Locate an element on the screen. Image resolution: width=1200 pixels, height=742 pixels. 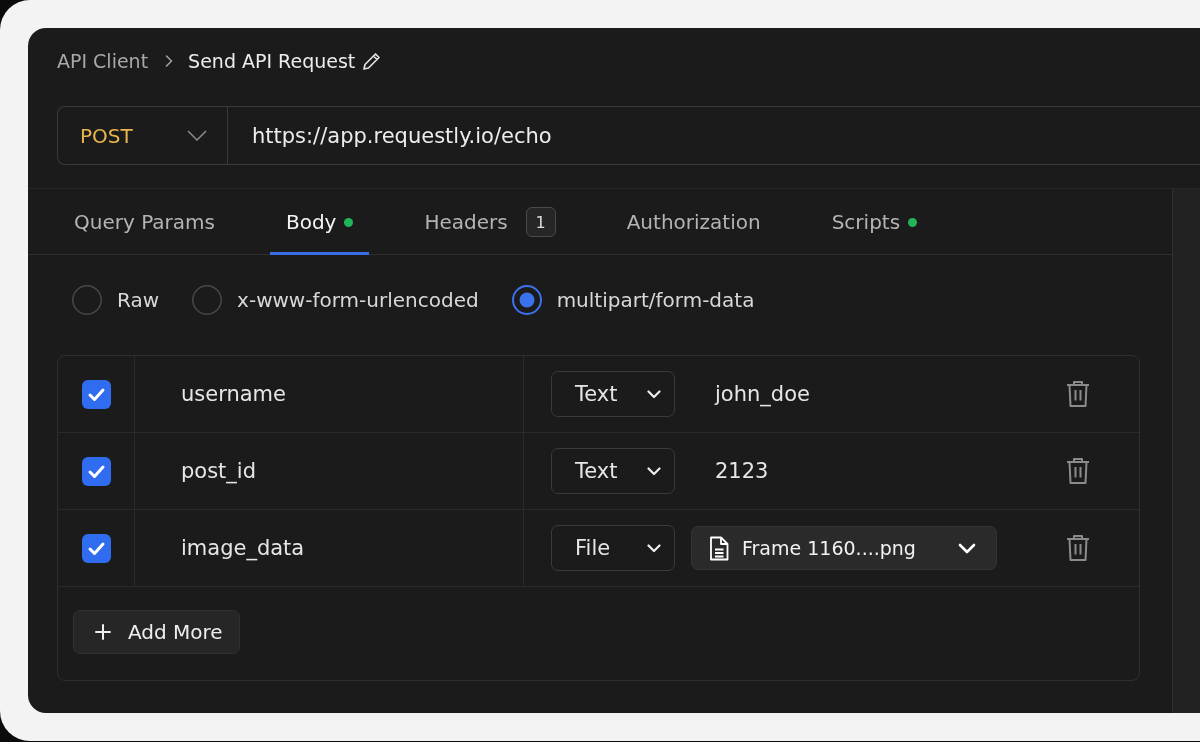
key-field: post_id is located at coordinates (329, 471).